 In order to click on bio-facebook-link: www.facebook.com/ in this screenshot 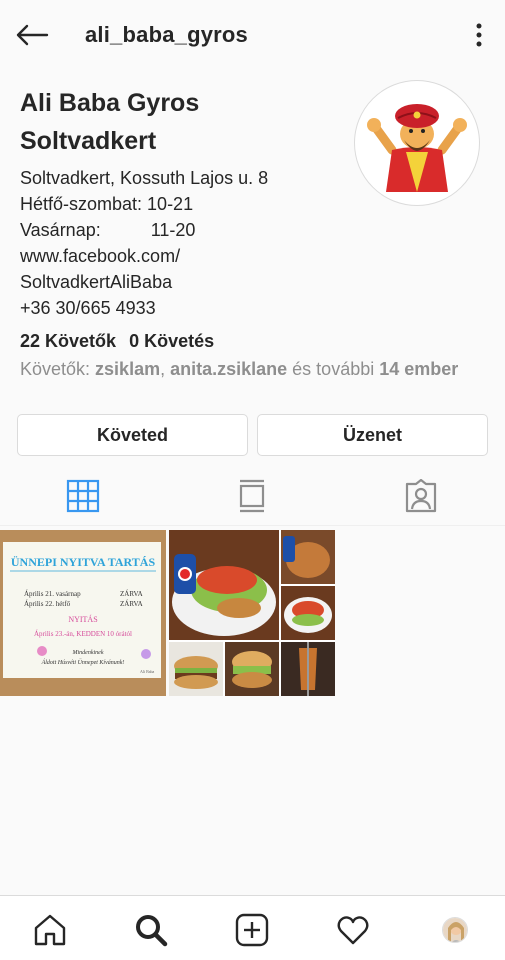, I will do `click(180, 256)`.